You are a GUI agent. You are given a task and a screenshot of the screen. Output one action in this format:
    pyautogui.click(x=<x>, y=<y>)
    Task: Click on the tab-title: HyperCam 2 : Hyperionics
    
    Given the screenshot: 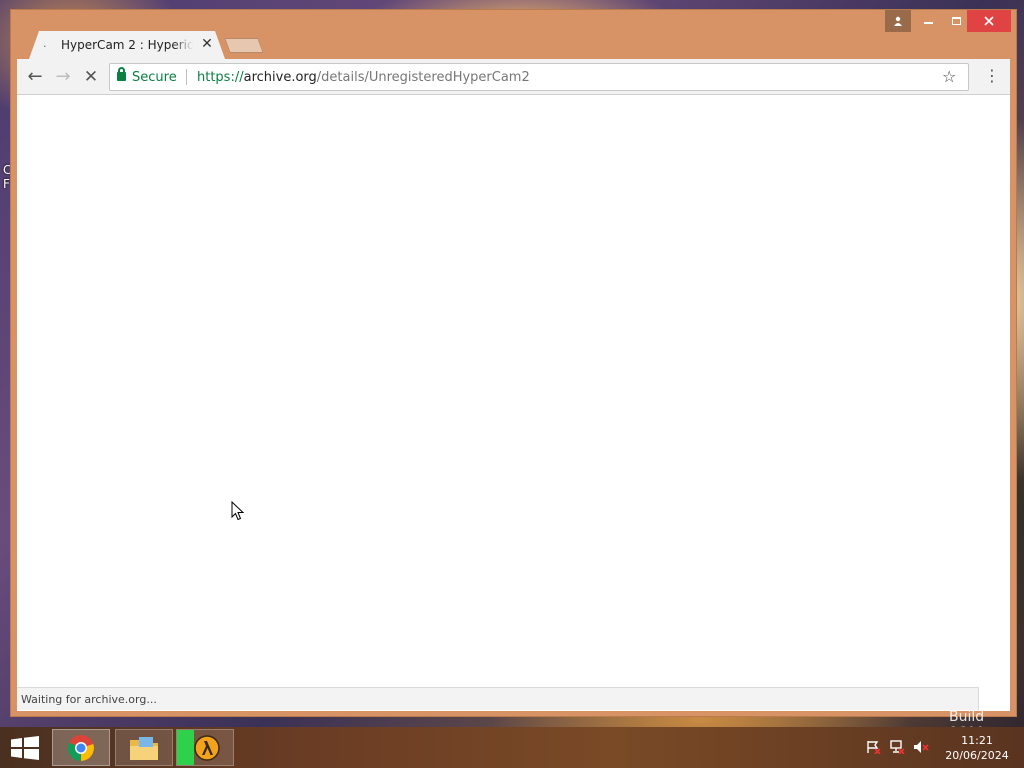 What is the action you would take?
    pyautogui.click(x=127, y=45)
    